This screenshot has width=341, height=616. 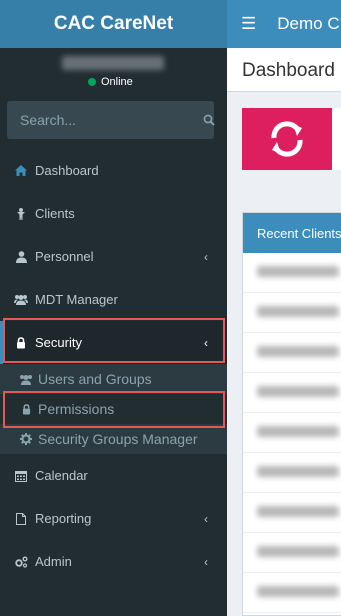 I want to click on sidebar-item-clients: Clients, so click(x=113, y=213).